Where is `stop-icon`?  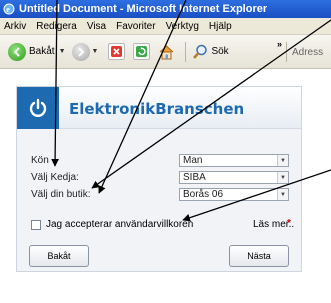
stop-icon is located at coordinates (117, 51).